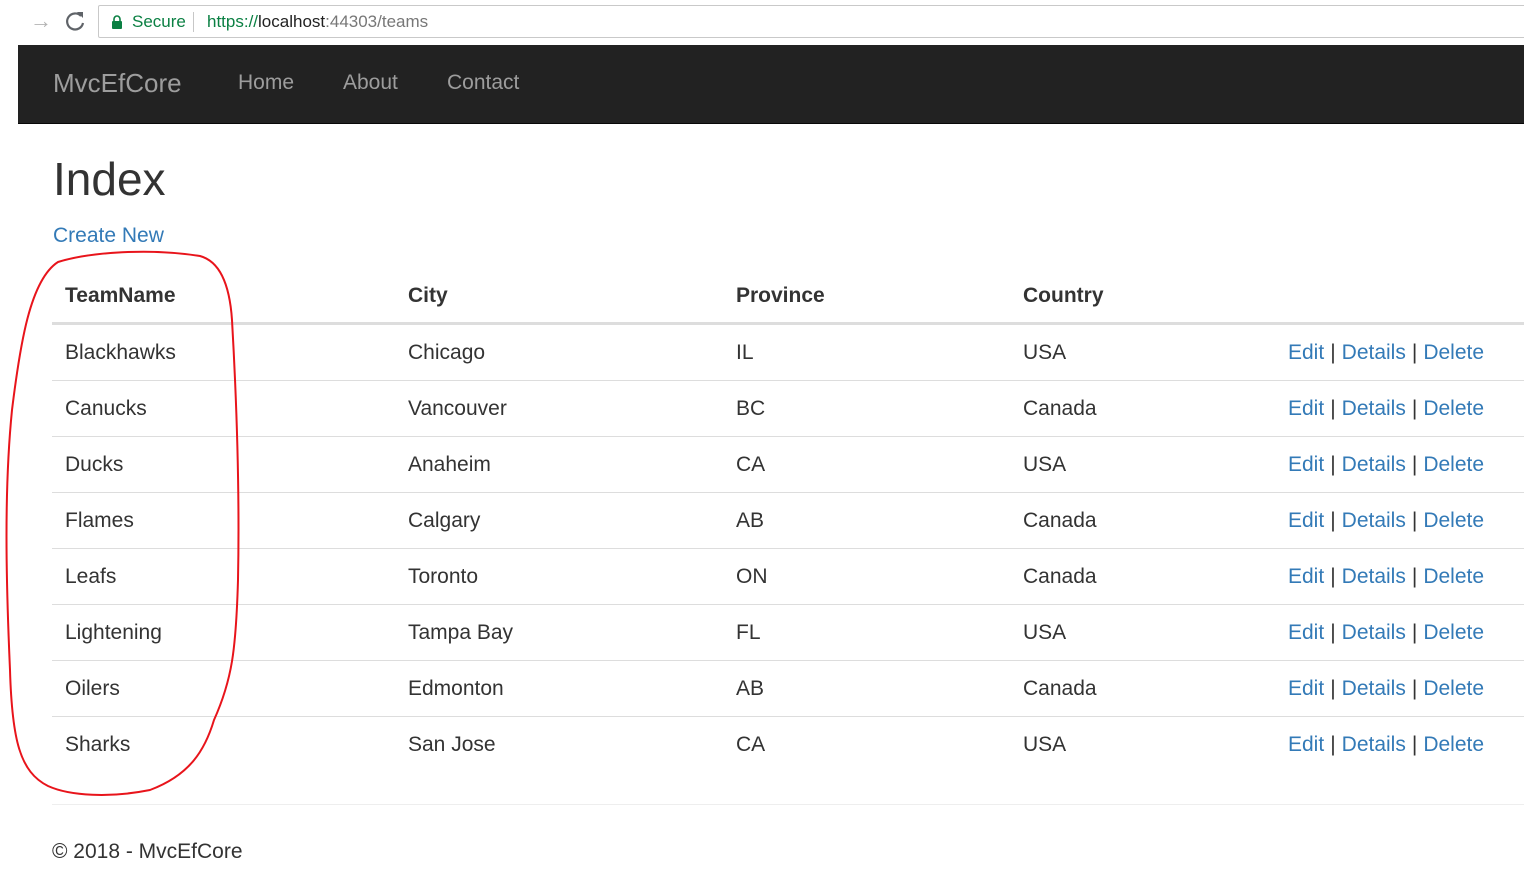 The image size is (1524, 880). I want to click on table-row: Leafs Toronto ON Canada Edit | Details | Delete, so click(788, 576).